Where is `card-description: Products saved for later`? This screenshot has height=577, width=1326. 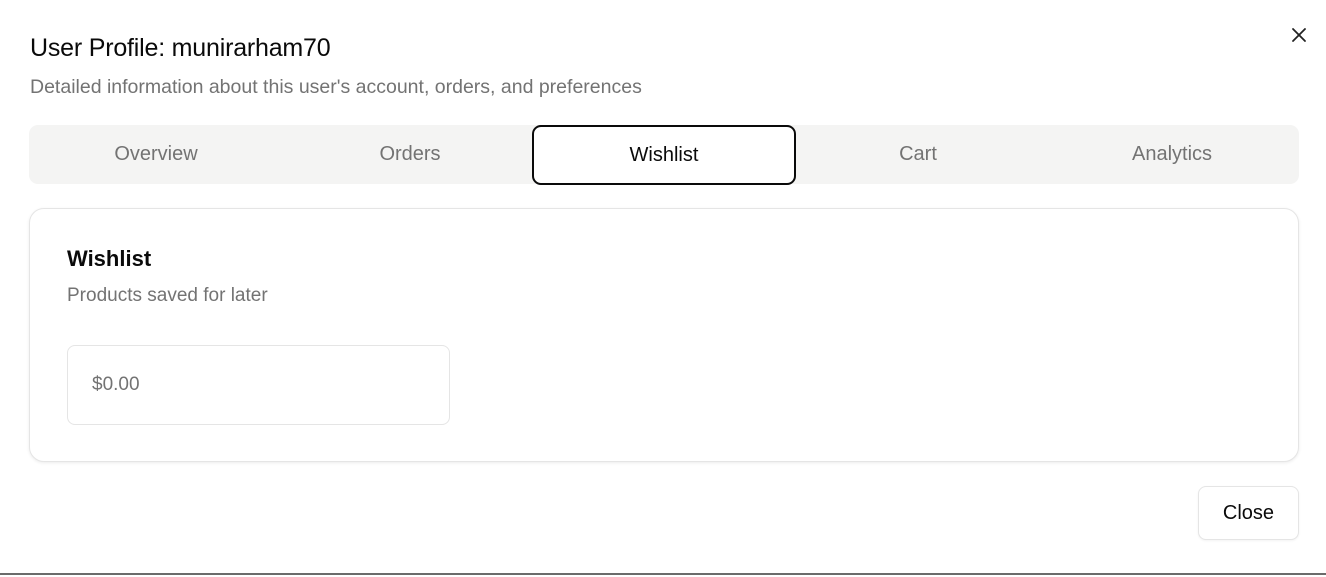 card-description: Products saved for later is located at coordinates (167, 295).